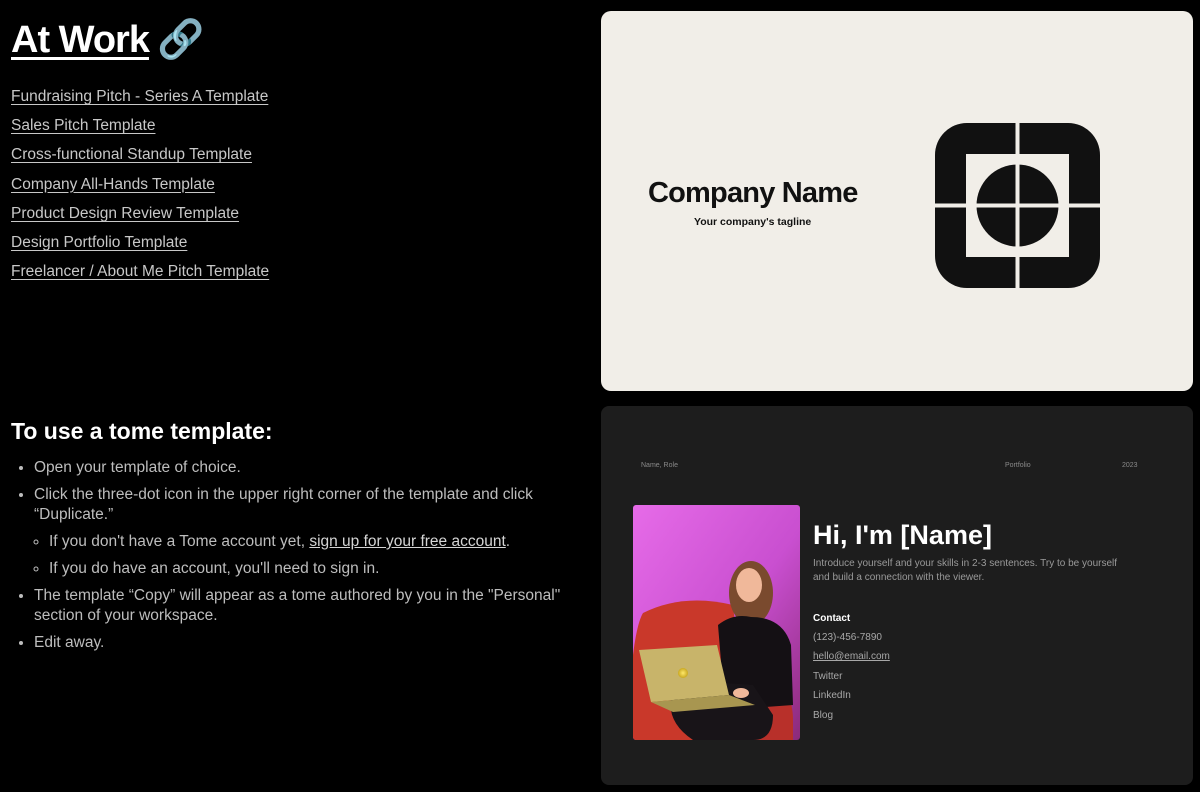 This screenshot has height=792, width=1200. What do you see at coordinates (1018, 465) in the screenshot?
I see `portfolio-header-title: Portfolio` at bounding box center [1018, 465].